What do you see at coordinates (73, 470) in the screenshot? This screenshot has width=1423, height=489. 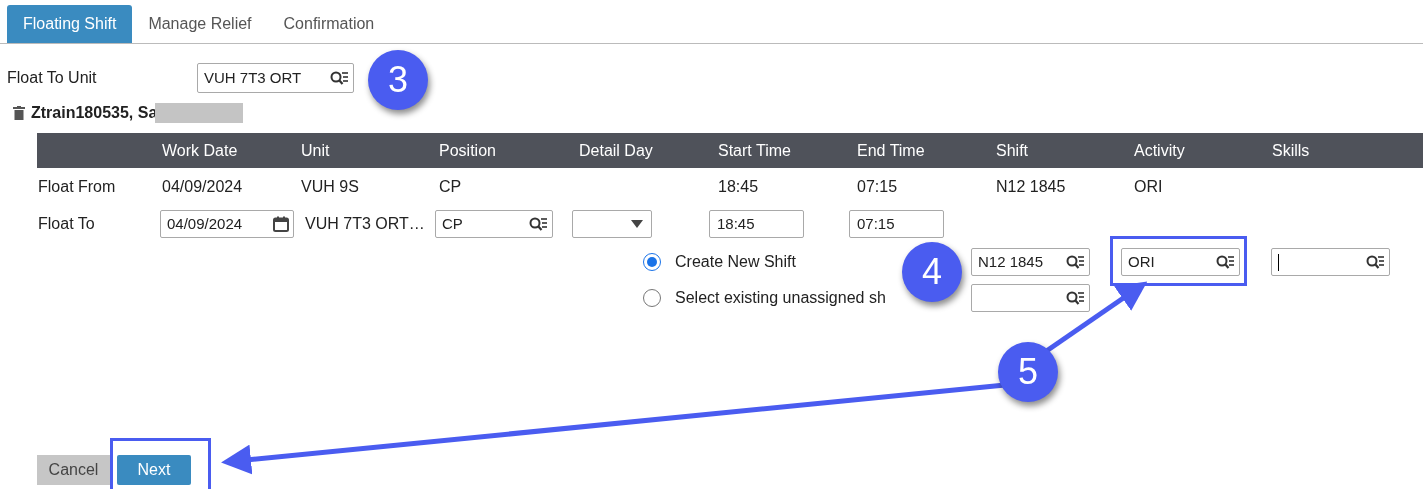 I see `cancel-button: Cancel` at bounding box center [73, 470].